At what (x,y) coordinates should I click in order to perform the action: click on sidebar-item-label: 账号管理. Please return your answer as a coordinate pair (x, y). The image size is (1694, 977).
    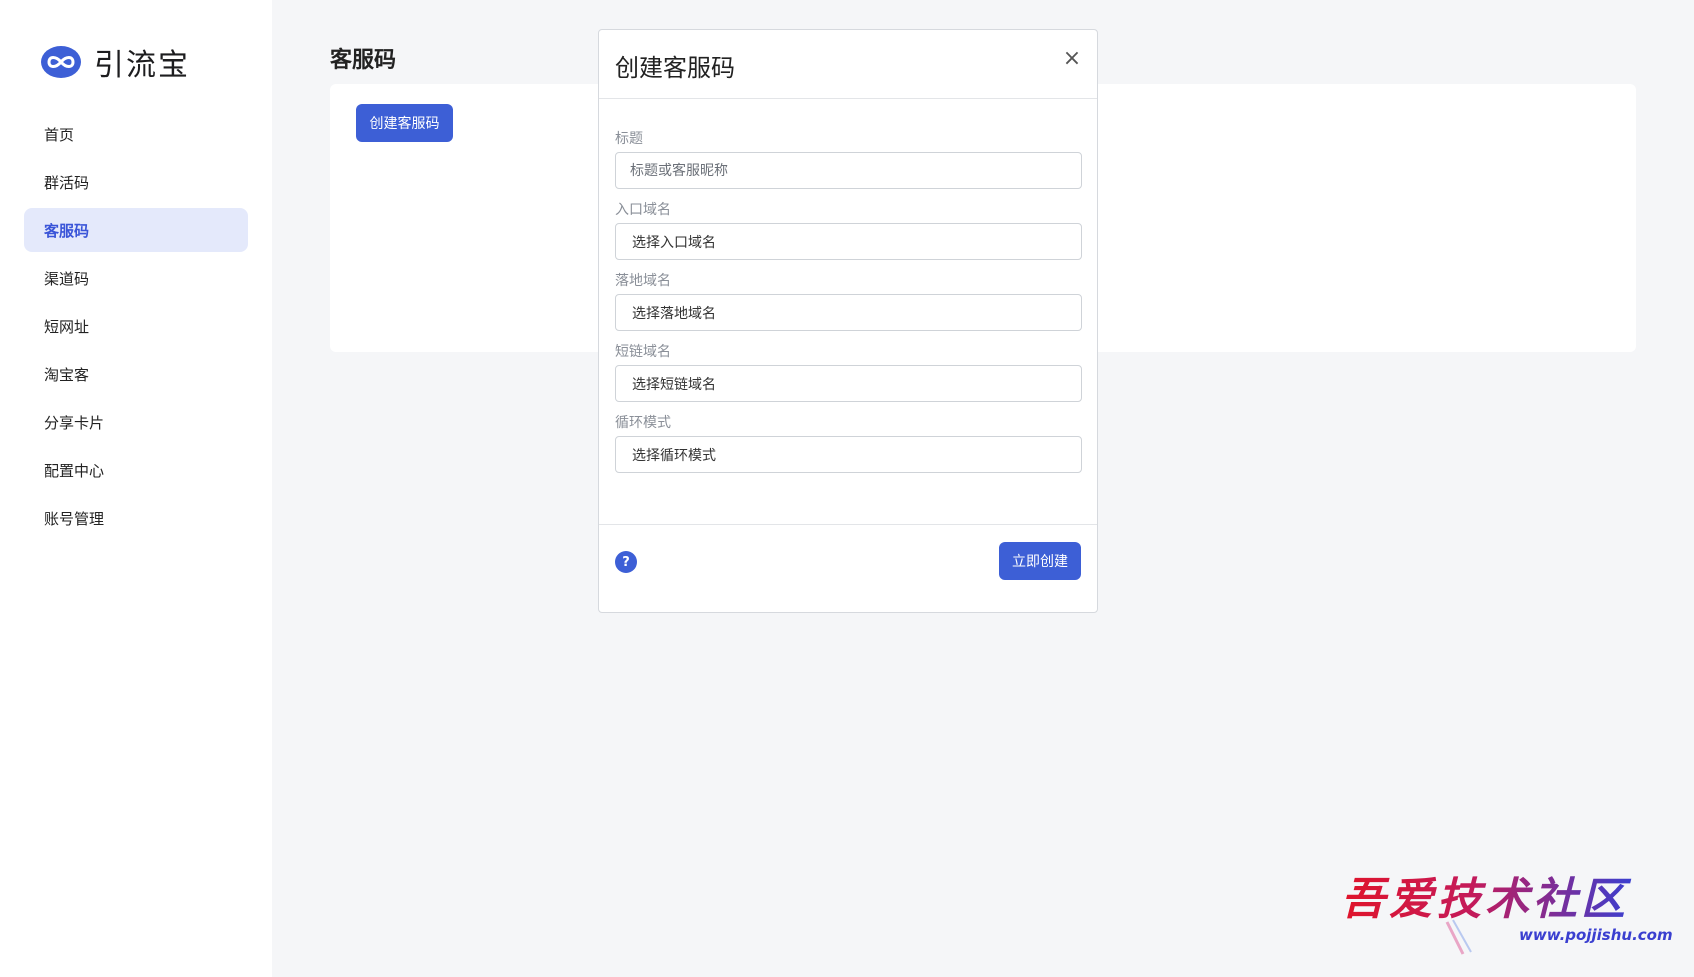
    Looking at the image, I should click on (74, 518).